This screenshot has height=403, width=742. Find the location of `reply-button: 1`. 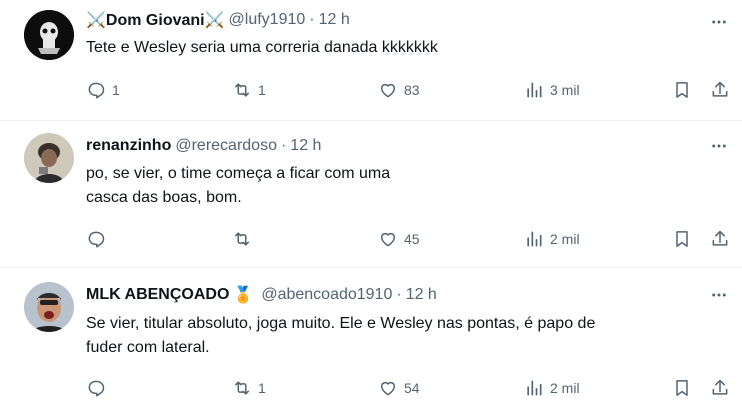

reply-button: 1 is located at coordinates (103, 90).